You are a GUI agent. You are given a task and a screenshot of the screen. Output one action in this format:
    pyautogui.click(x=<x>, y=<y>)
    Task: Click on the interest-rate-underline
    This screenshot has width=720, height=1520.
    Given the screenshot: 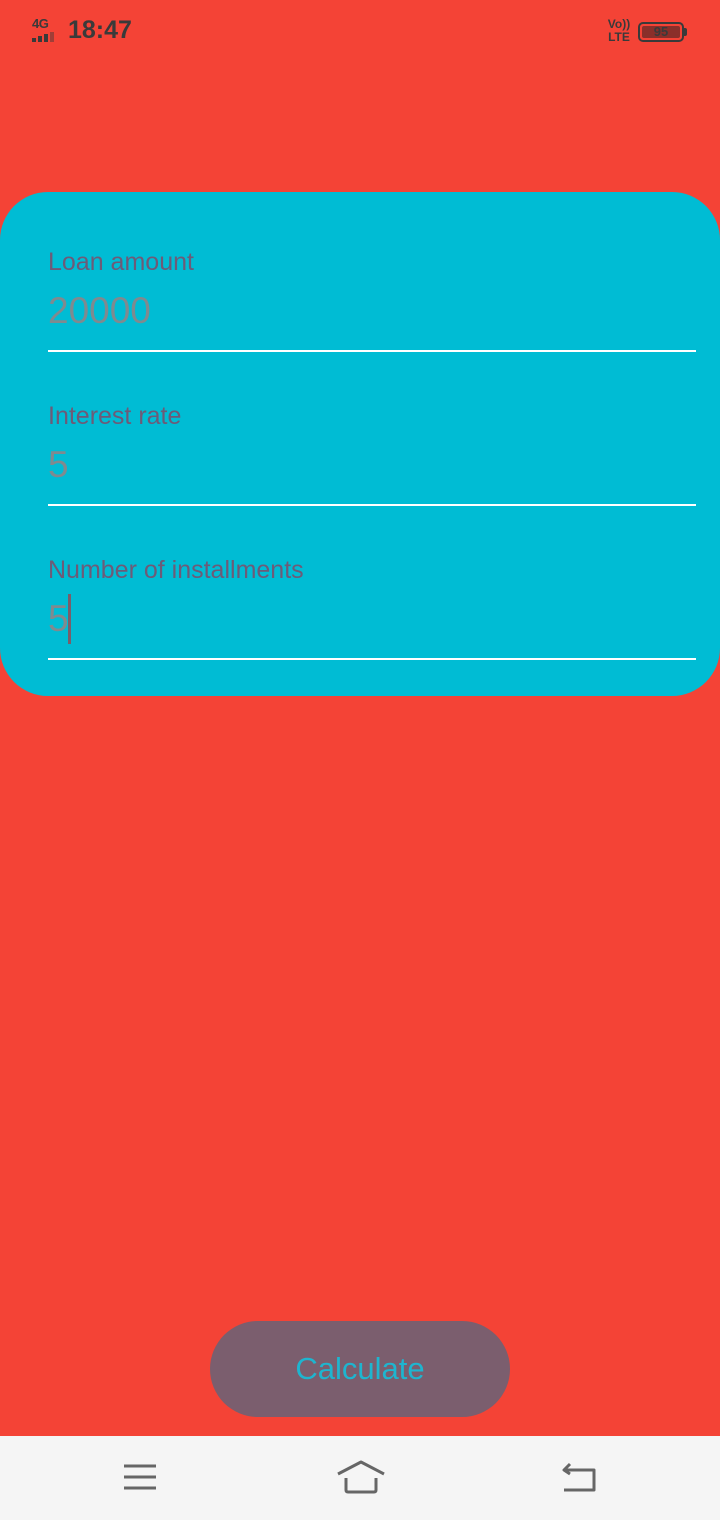 What is the action you would take?
    pyautogui.click(x=372, y=505)
    